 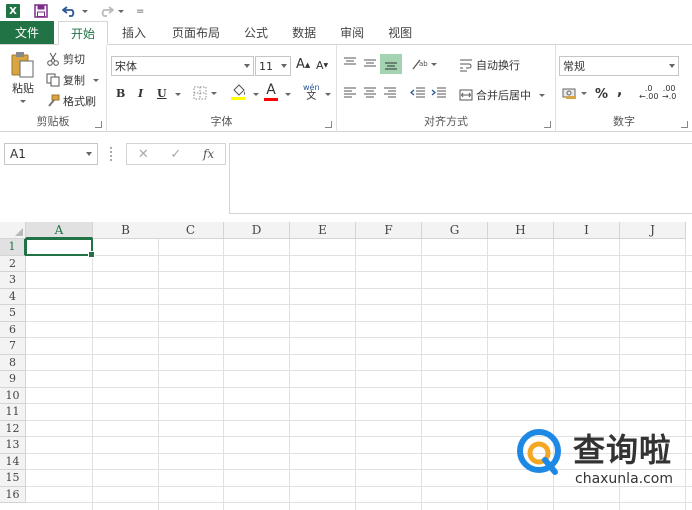 What do you see at coordinates (119, 11) in the screenshot?
I see `redo-dropdown-icon` at bounding box center [119, 11].